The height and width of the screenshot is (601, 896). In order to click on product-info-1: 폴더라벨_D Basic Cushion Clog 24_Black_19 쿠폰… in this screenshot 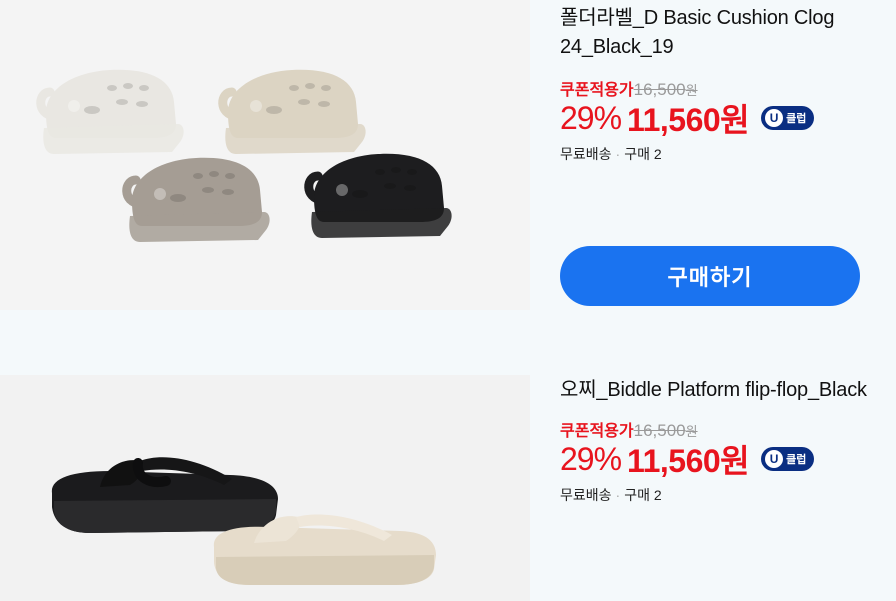, I will do `click(725, 82)`.